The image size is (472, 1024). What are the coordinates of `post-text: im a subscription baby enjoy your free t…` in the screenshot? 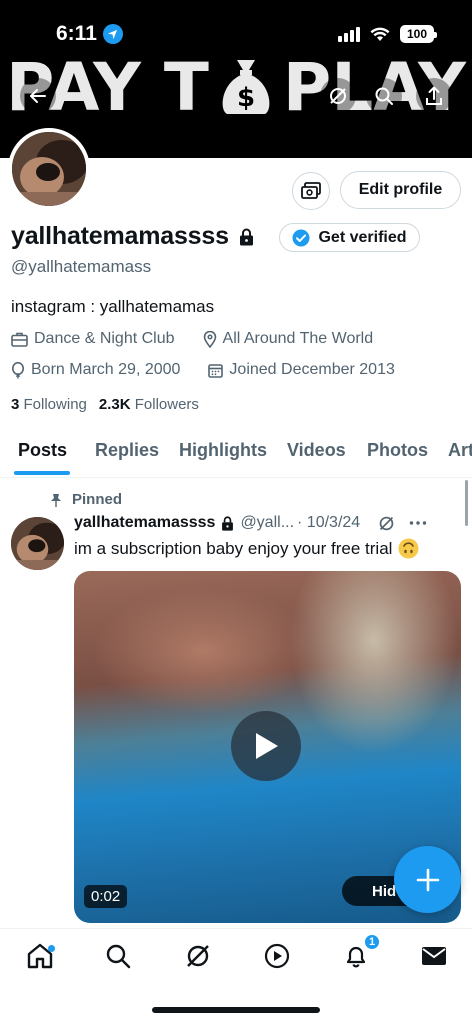 It's located at (246, 548).